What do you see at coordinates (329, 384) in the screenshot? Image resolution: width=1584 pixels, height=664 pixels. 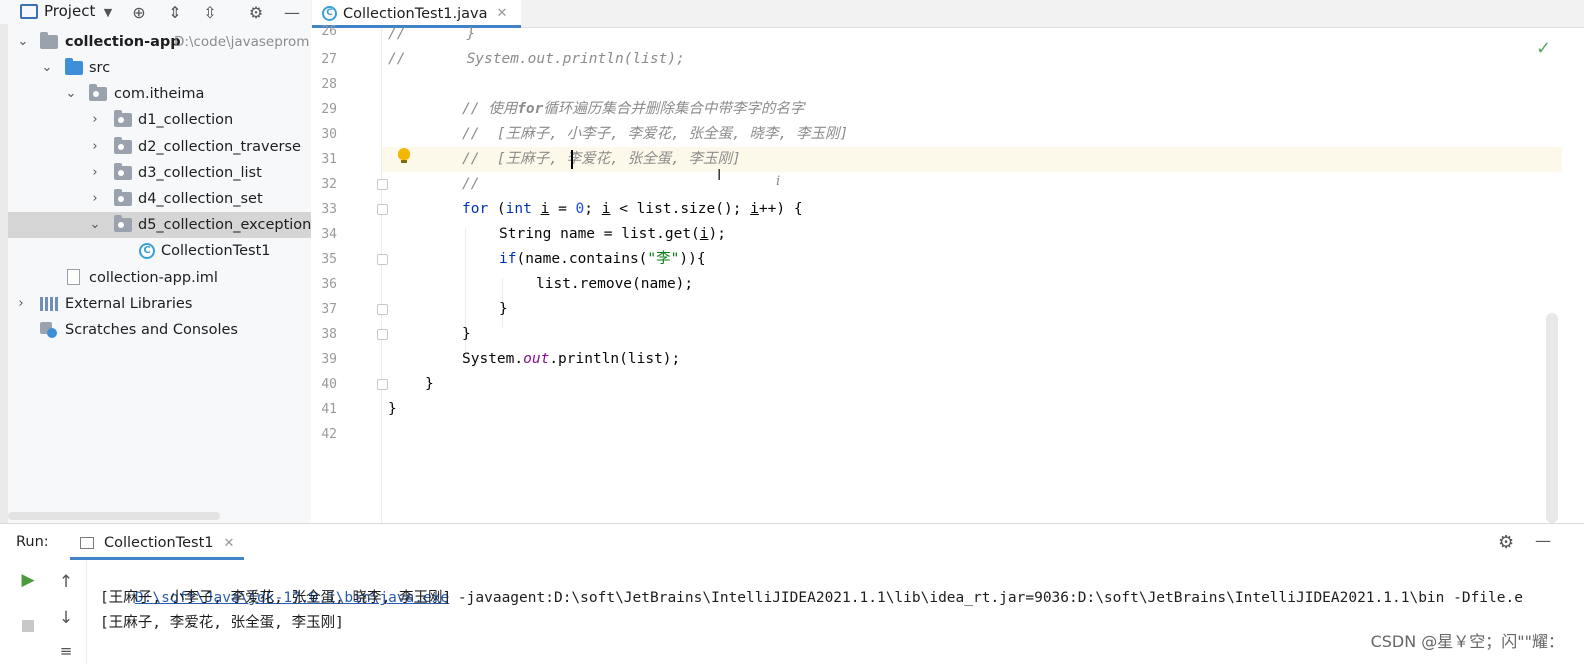 I see `line-number: 40` at bounding box center [329, 384].